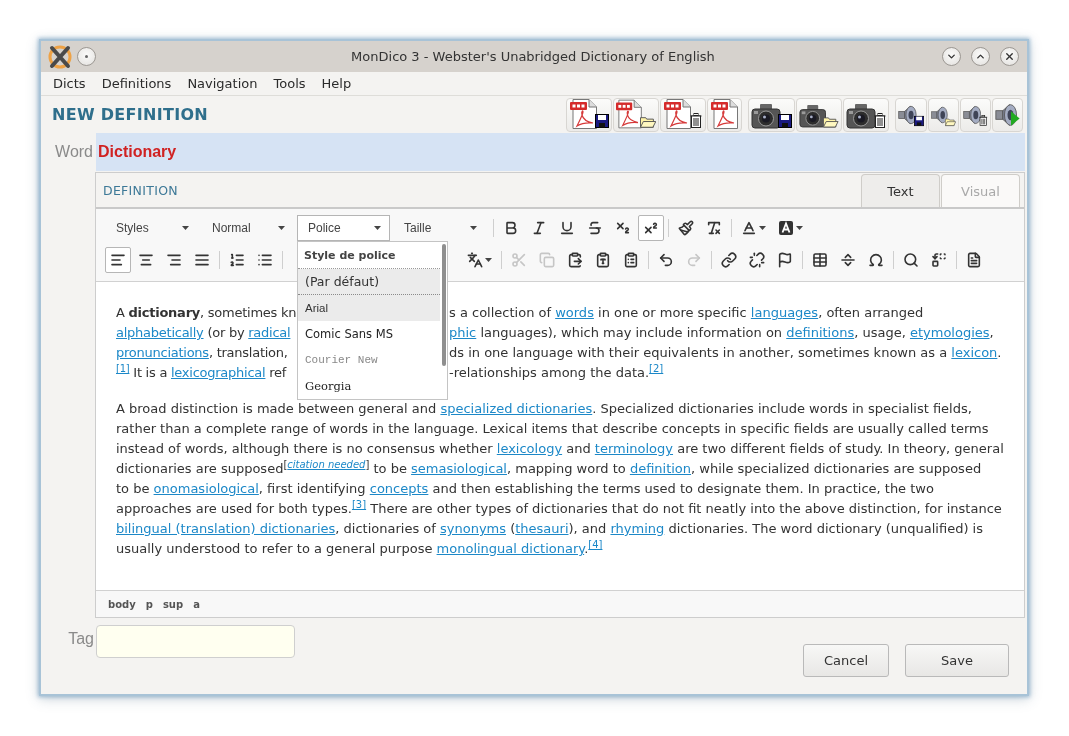  Describe the element at coordinates (949, 332) in the screenshot. I see `link: etymologies` at that location.